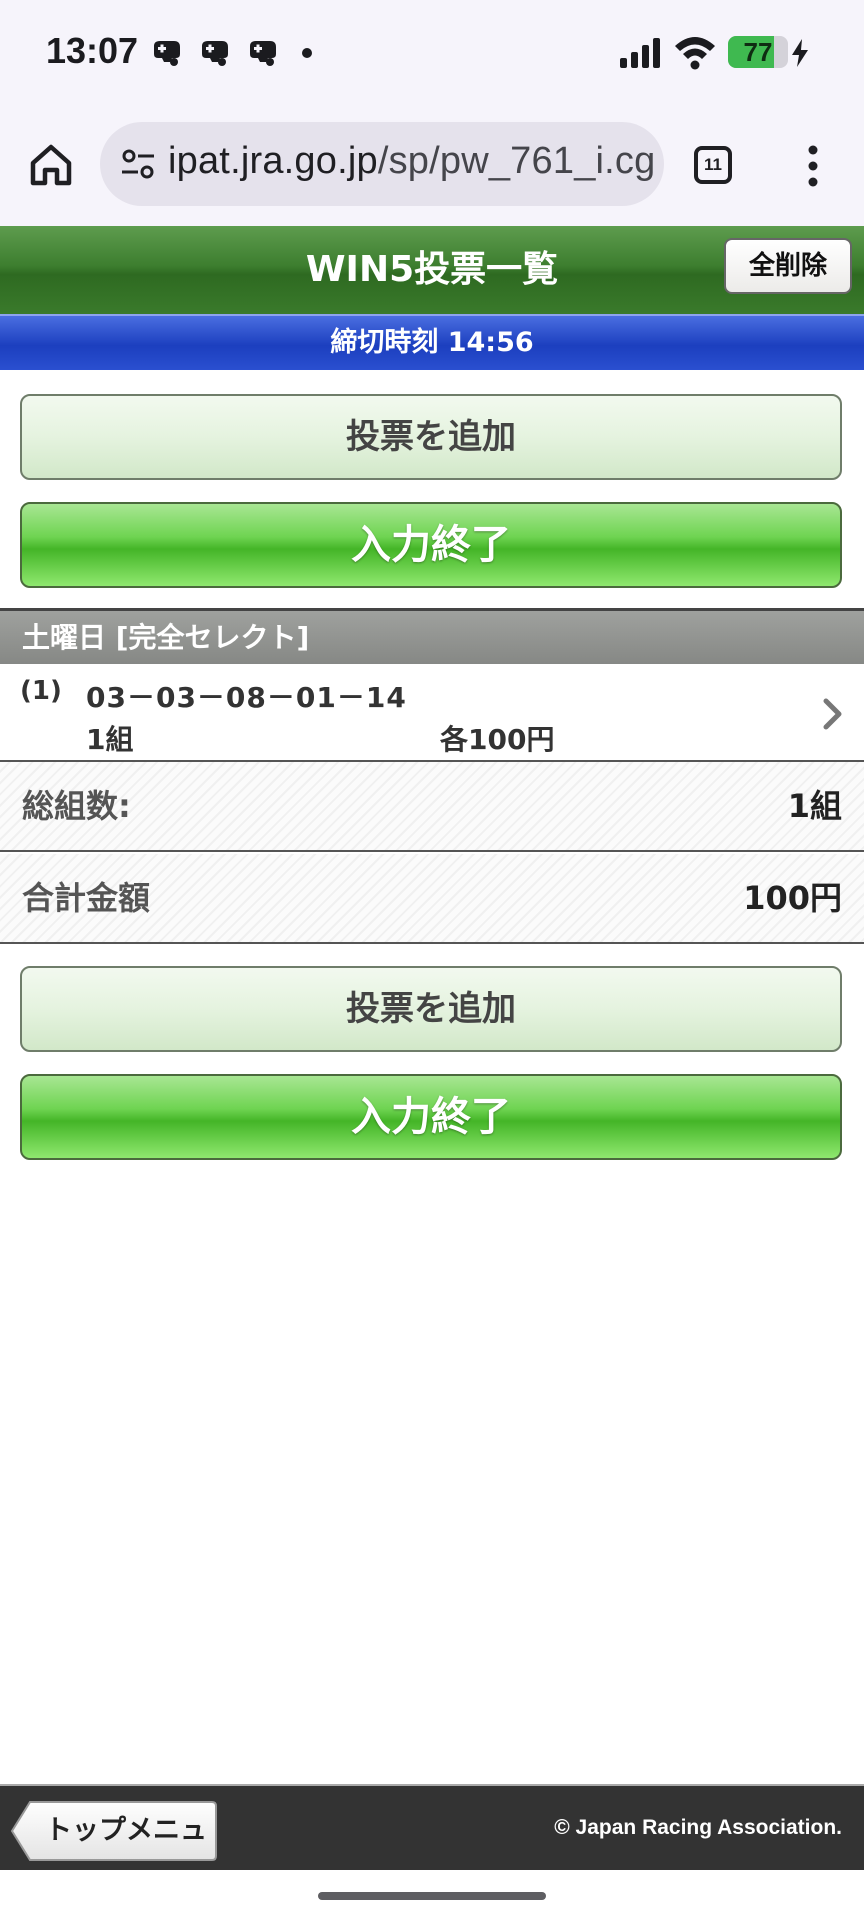 This screenshot has width=864, height=1924. I want to click on total-combinations-value: 1組, so click(814, 806).